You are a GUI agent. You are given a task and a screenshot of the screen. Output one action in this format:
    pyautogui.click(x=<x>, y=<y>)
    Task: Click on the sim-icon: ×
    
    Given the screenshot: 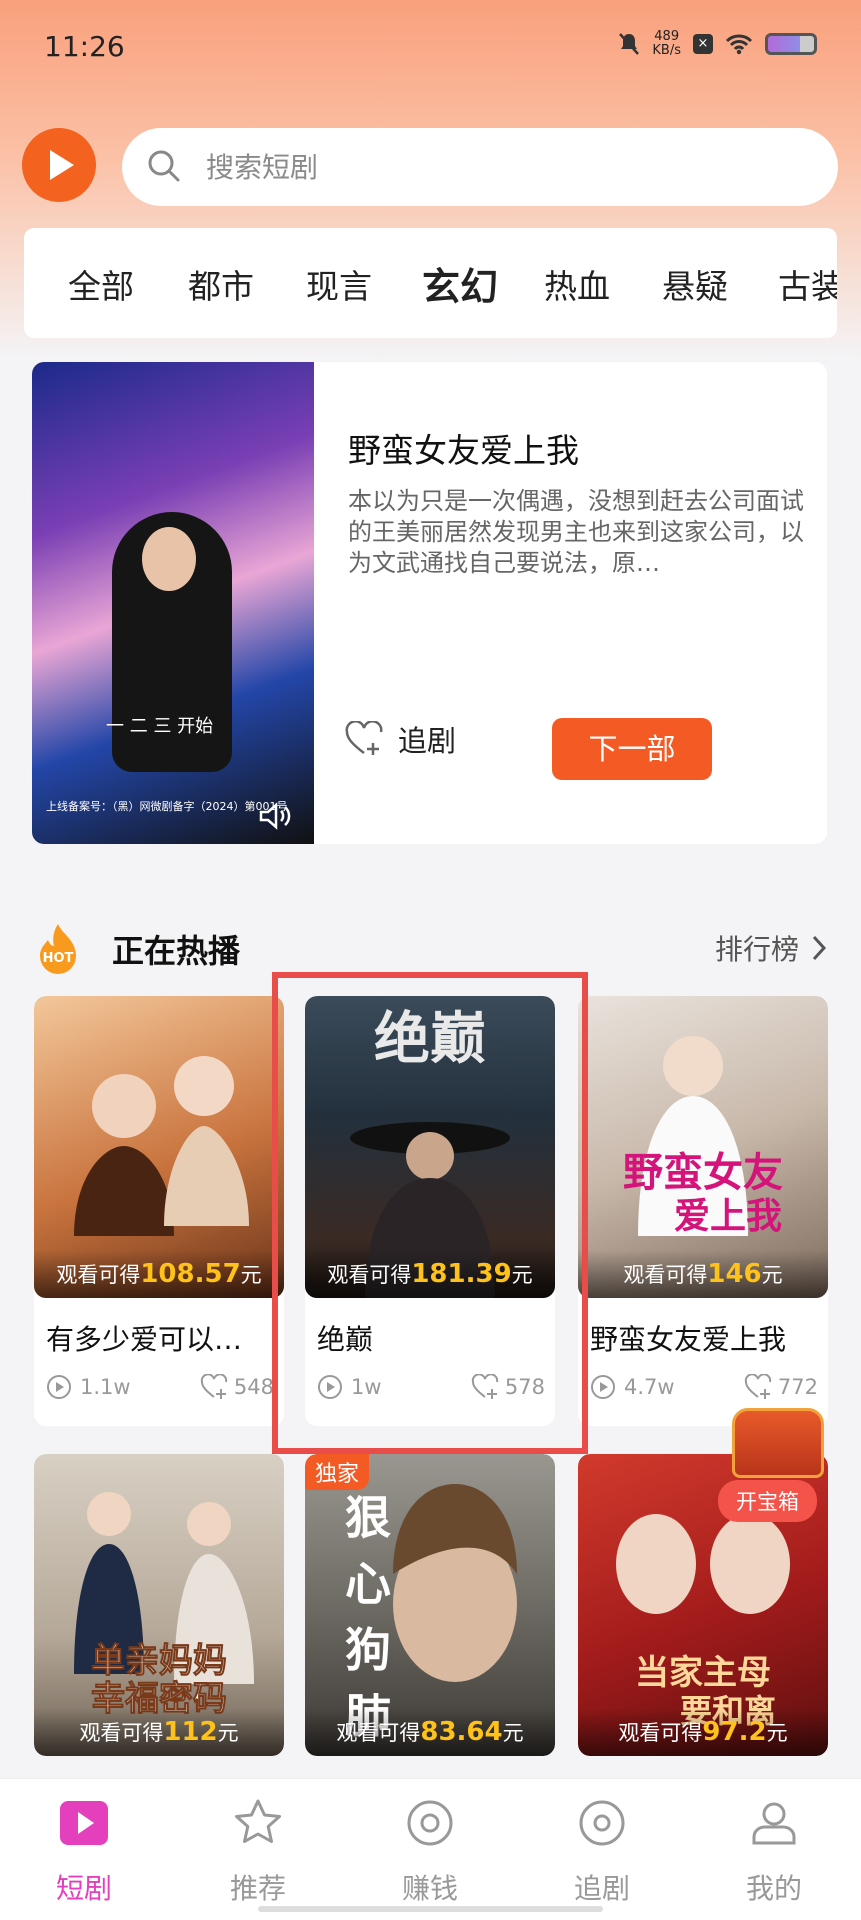 What is the action you would take?
    pyautogui.click(x=703, y=44)
    